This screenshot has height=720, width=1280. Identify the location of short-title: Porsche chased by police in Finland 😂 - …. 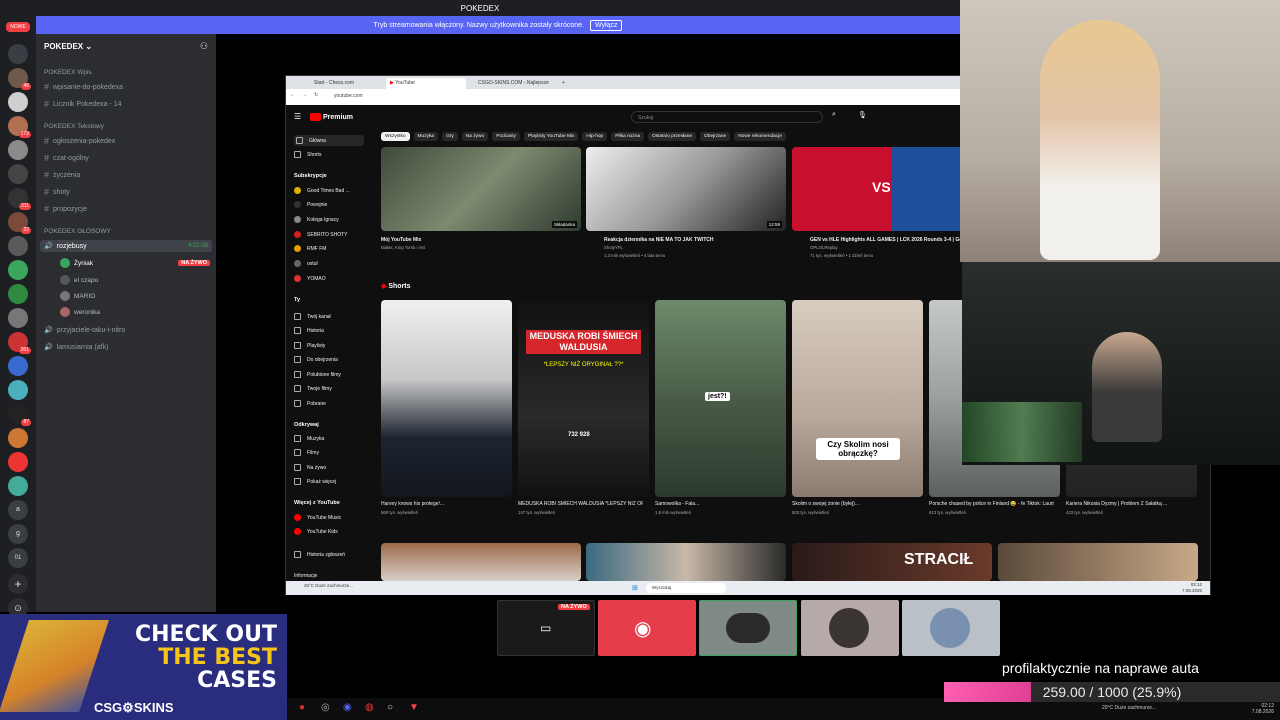
(991, 504).